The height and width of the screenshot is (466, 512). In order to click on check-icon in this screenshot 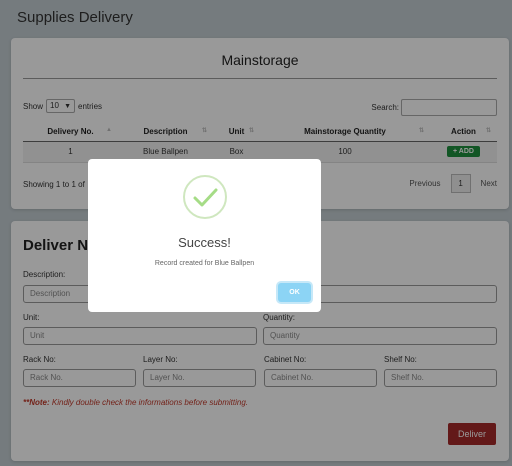, I will do `click(205, 197)`.